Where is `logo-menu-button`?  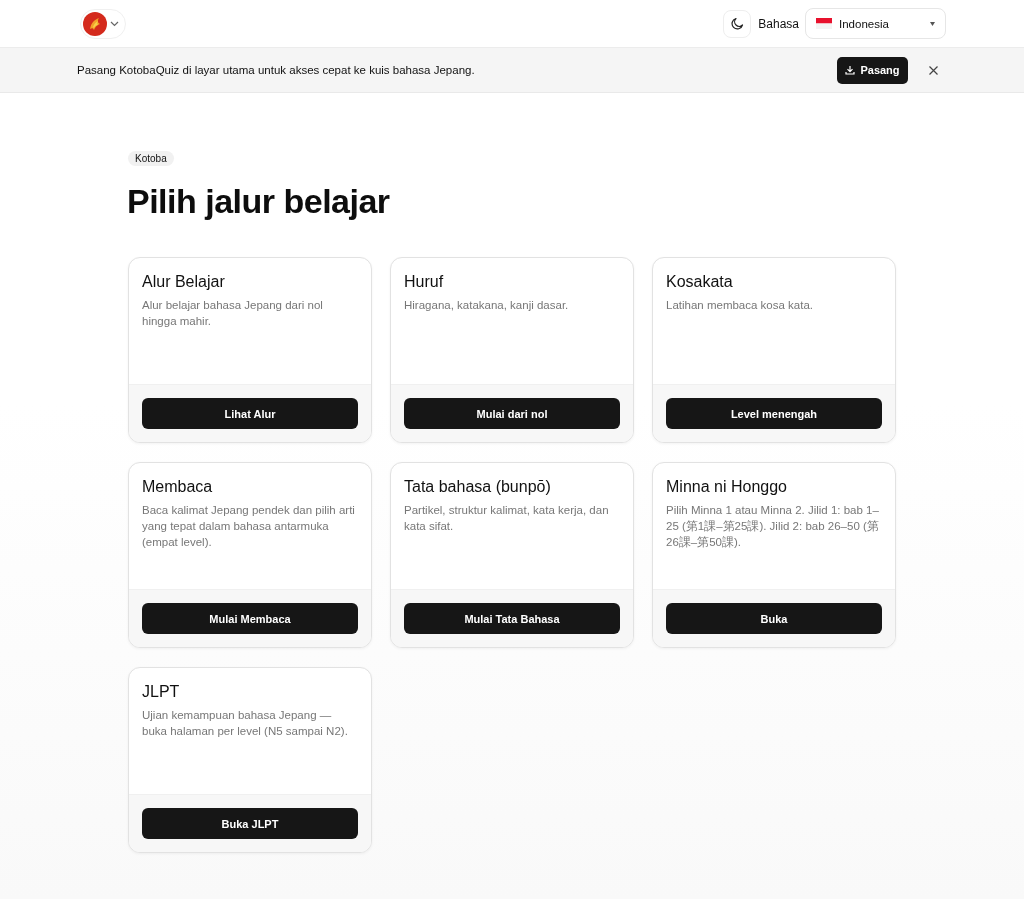
logo-menu-button is located at coordinates (103, 23).